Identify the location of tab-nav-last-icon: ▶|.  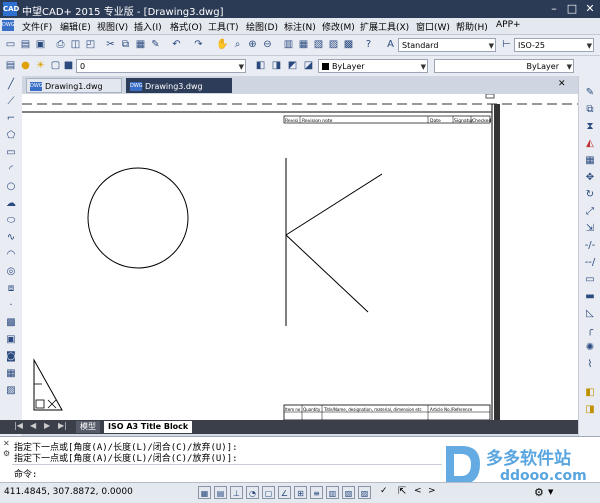
(62, 425).